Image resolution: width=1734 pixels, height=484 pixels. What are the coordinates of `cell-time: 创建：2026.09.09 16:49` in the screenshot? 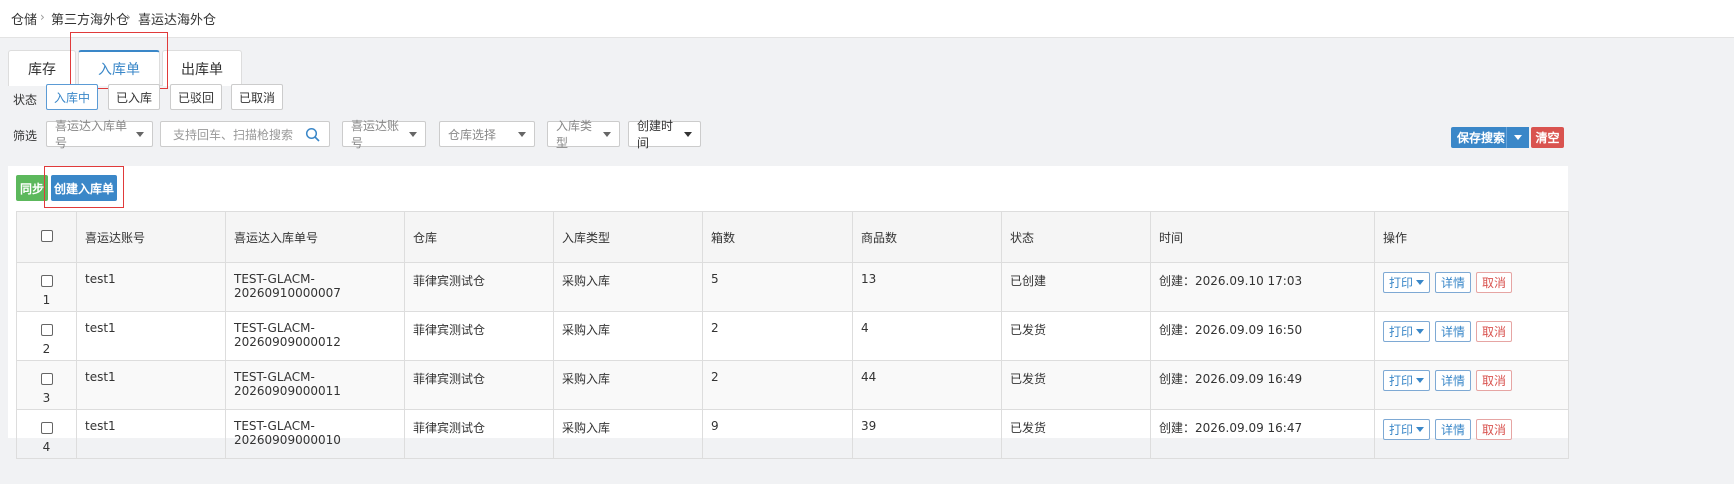 It's located at (1262, 385).